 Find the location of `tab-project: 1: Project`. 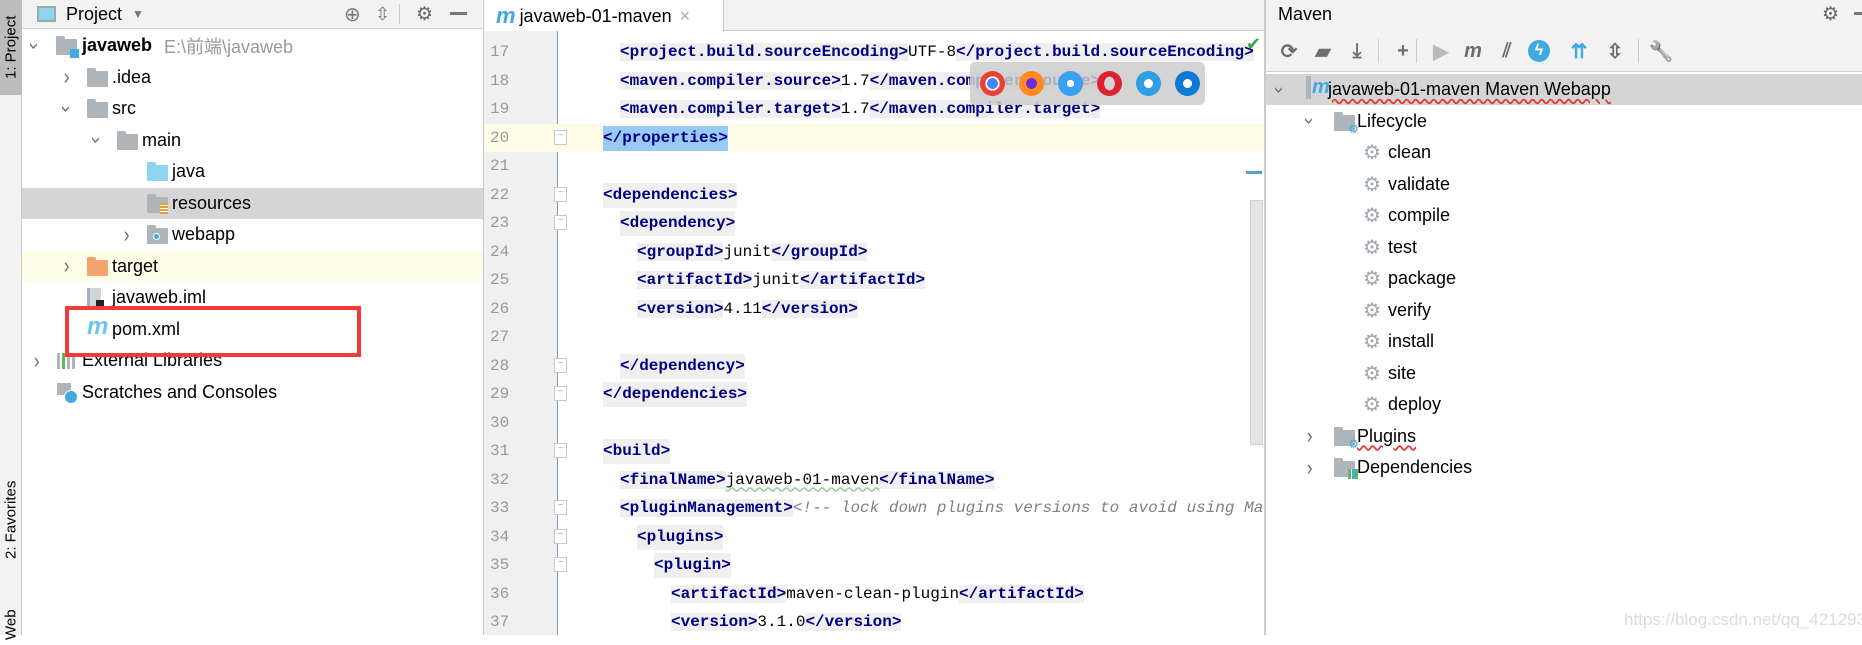

tab-project: 1: Project is located at coordinates (11, 47).